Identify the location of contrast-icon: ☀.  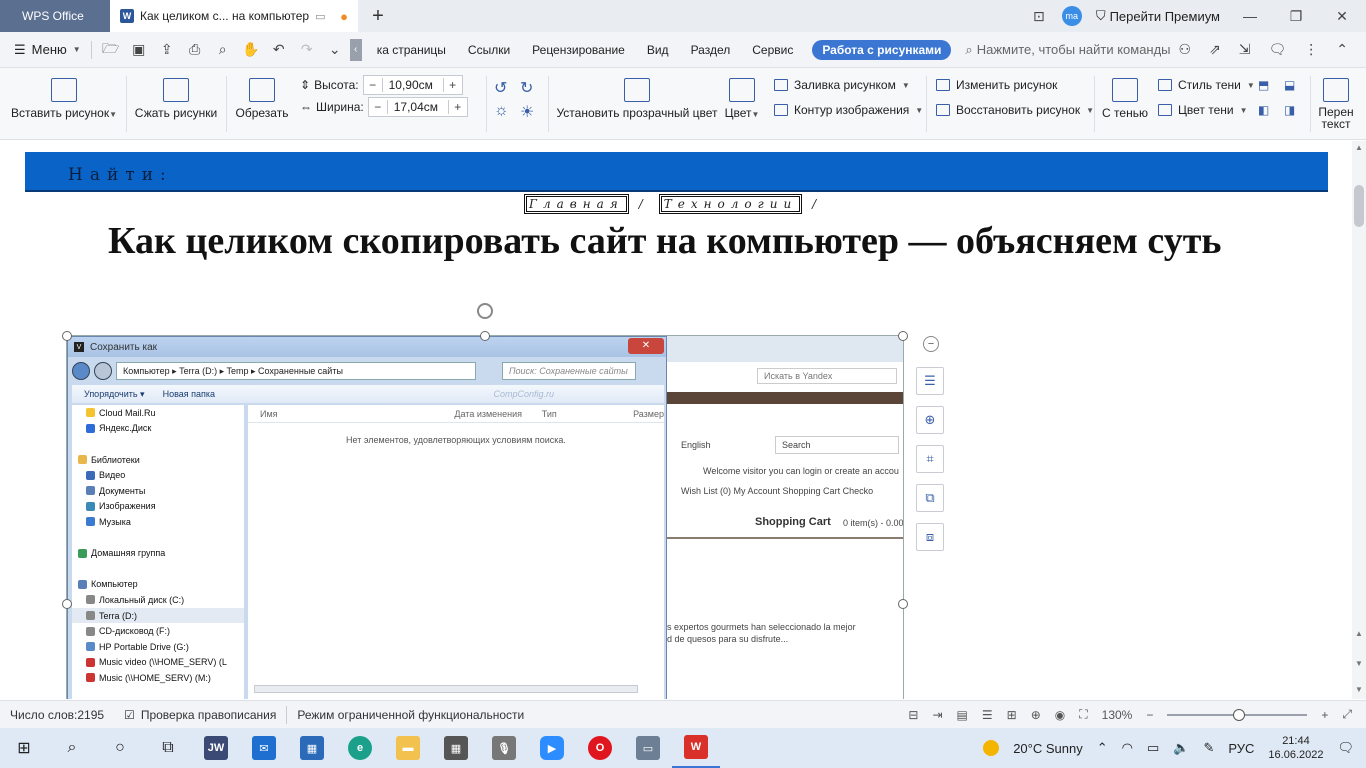
(527, 112).